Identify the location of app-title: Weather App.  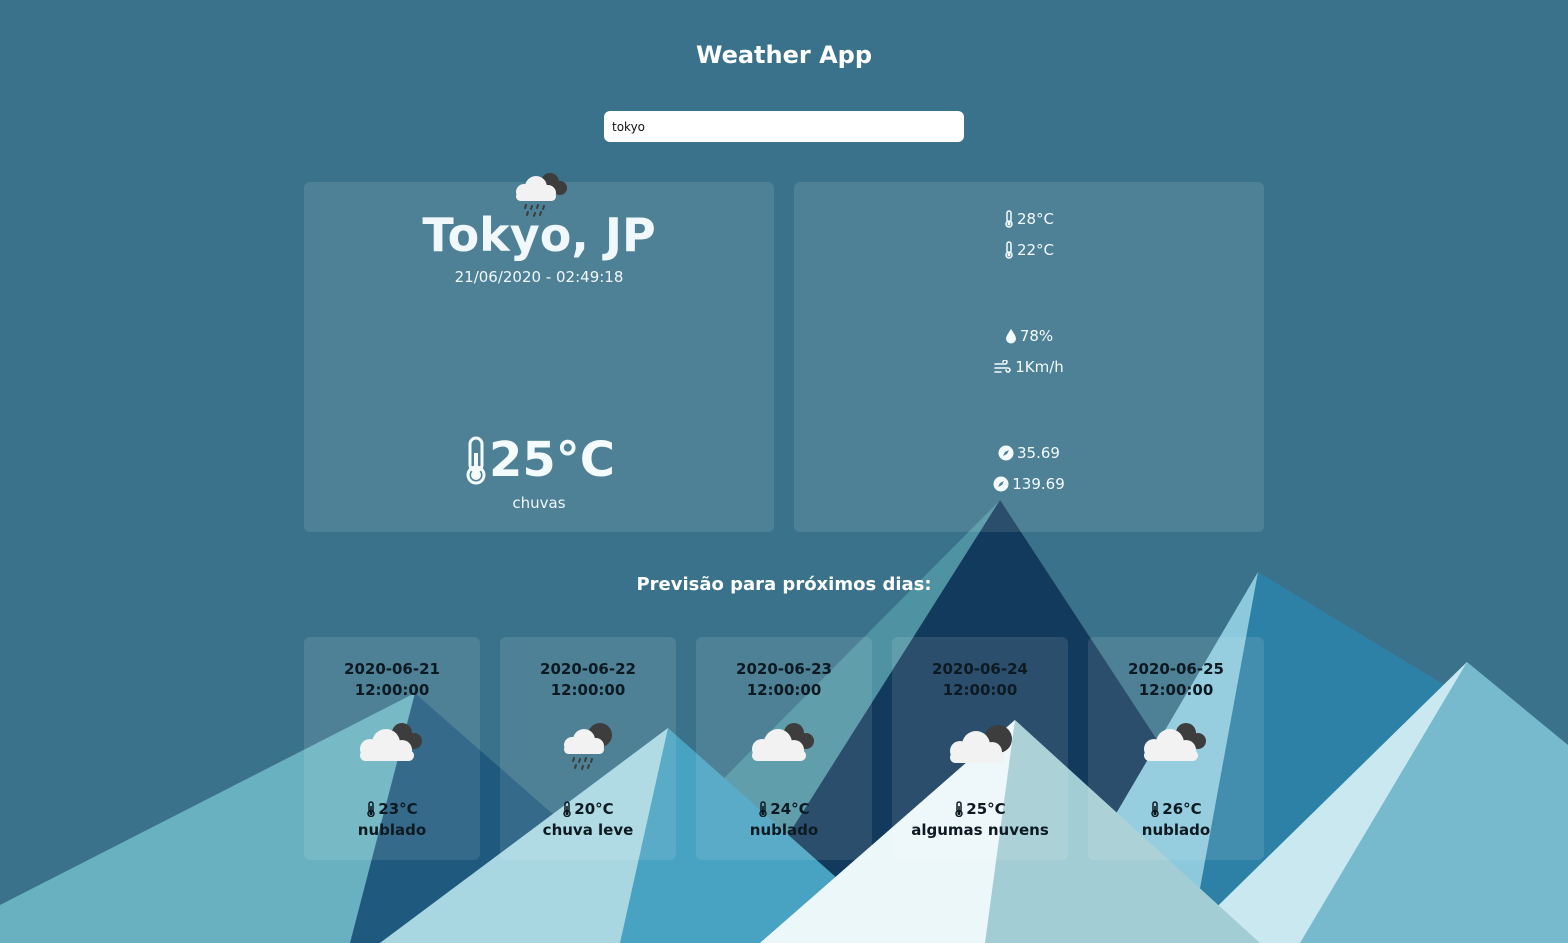
(784, 55).